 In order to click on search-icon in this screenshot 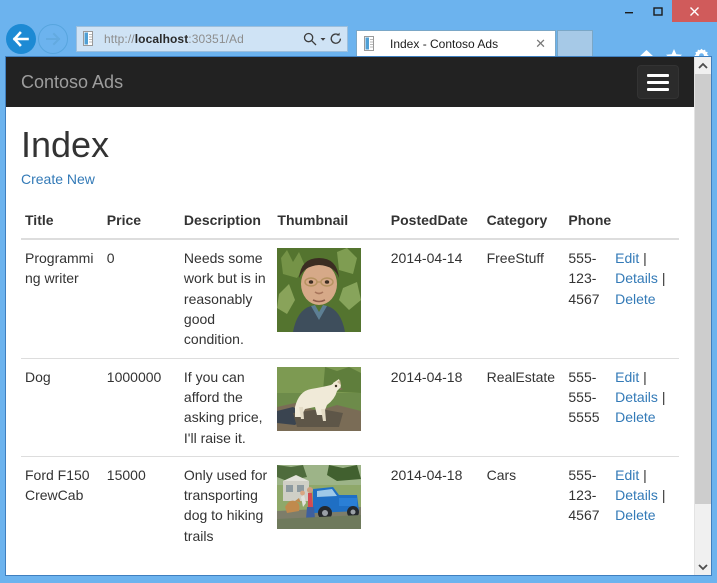, I will do `click(310, 39)`.